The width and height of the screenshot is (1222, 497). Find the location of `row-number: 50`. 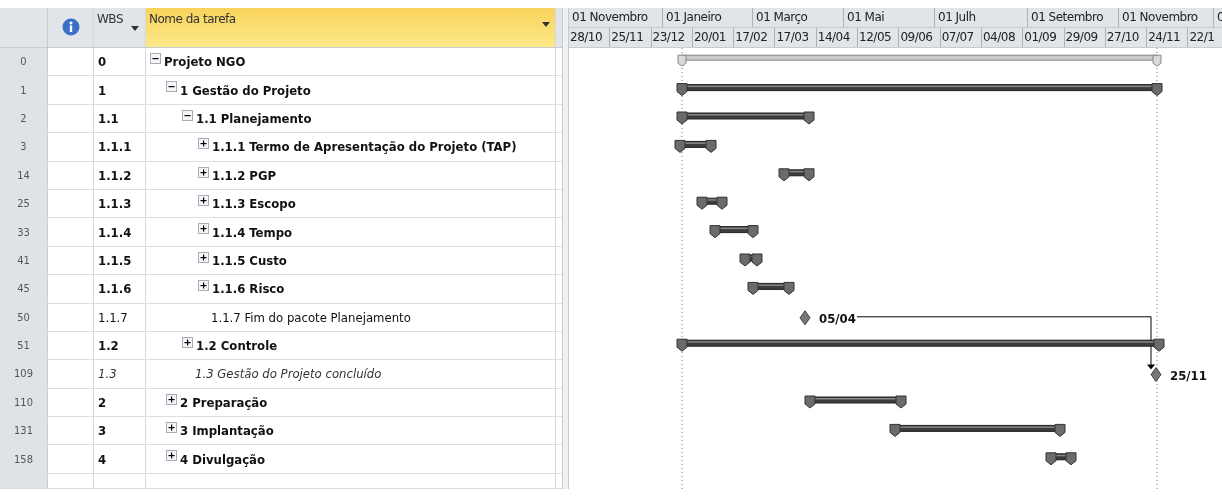

row-number: 50 is located at coordinates (24, 317).